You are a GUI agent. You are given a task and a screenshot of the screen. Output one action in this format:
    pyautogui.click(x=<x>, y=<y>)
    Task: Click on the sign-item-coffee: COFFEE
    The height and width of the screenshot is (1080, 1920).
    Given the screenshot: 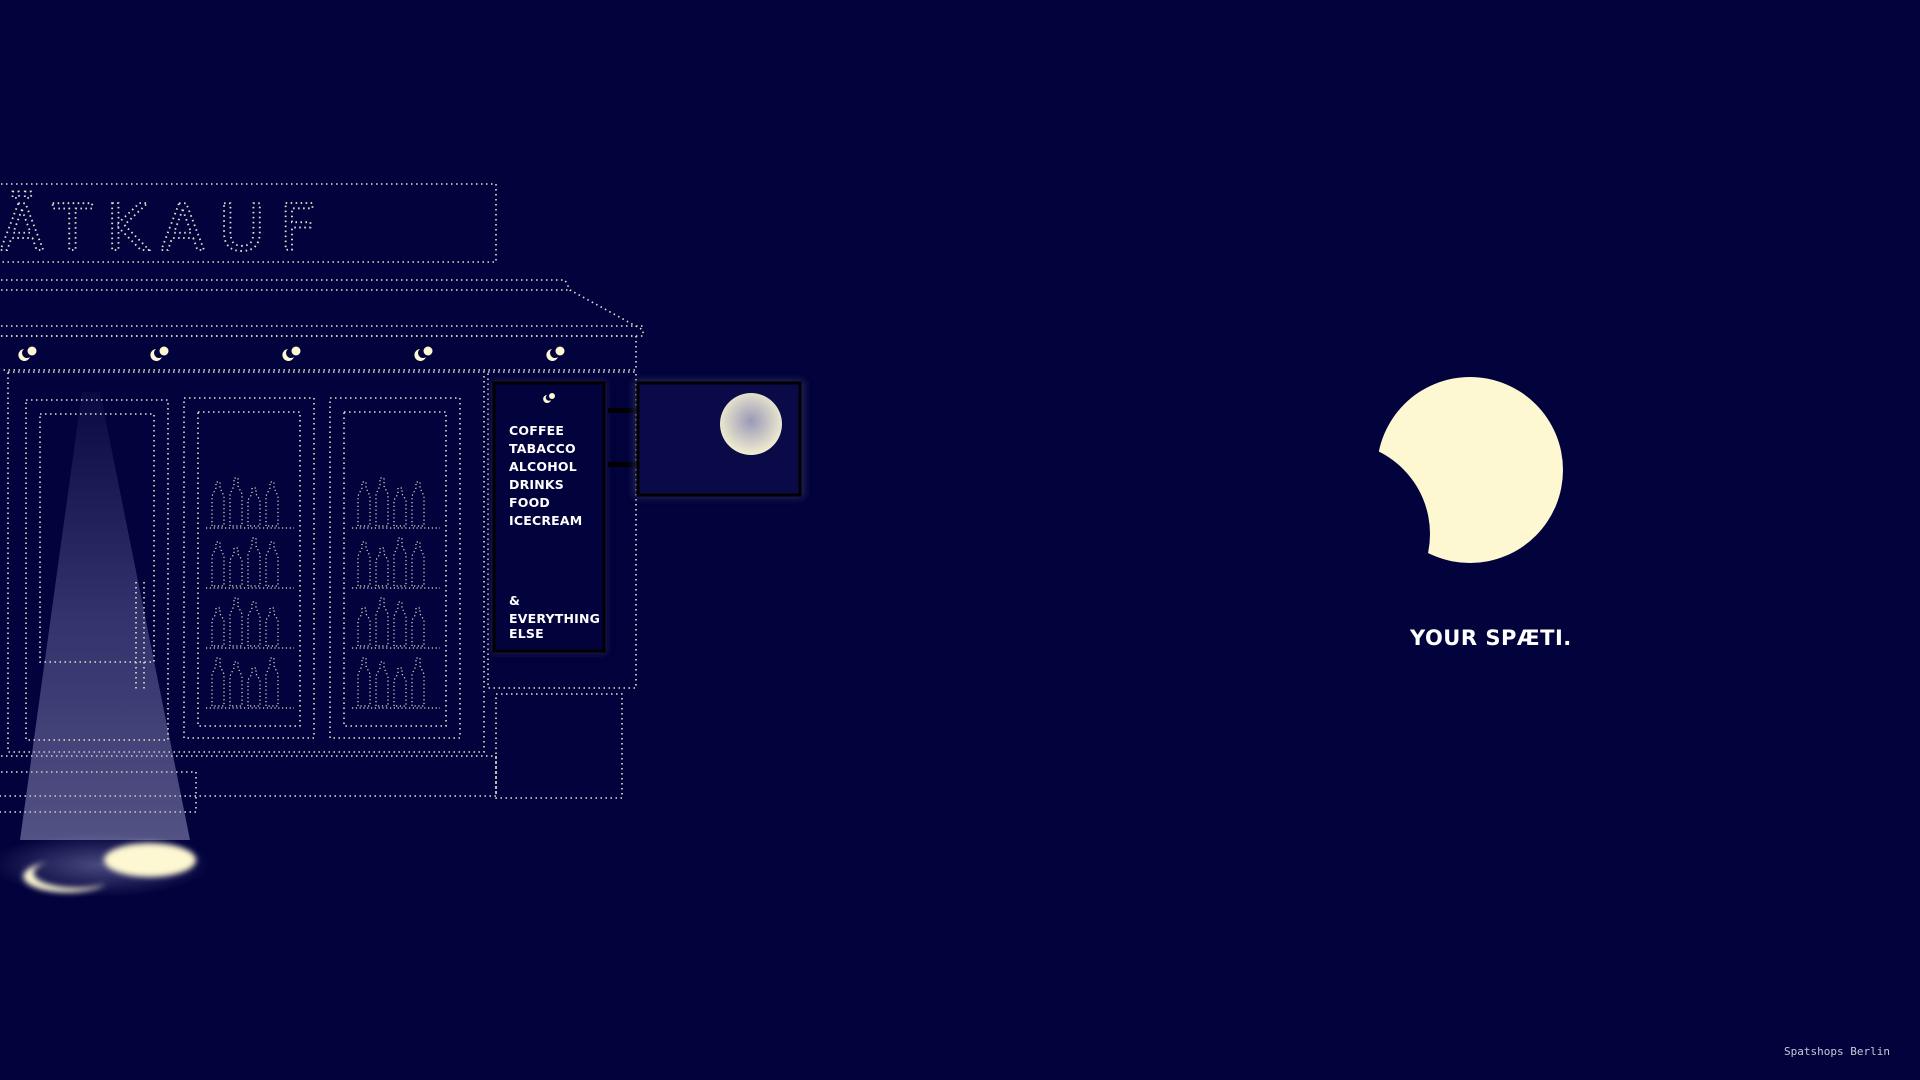 What is the action you would take?
    pyautogui.click(x=536, y=430)
    